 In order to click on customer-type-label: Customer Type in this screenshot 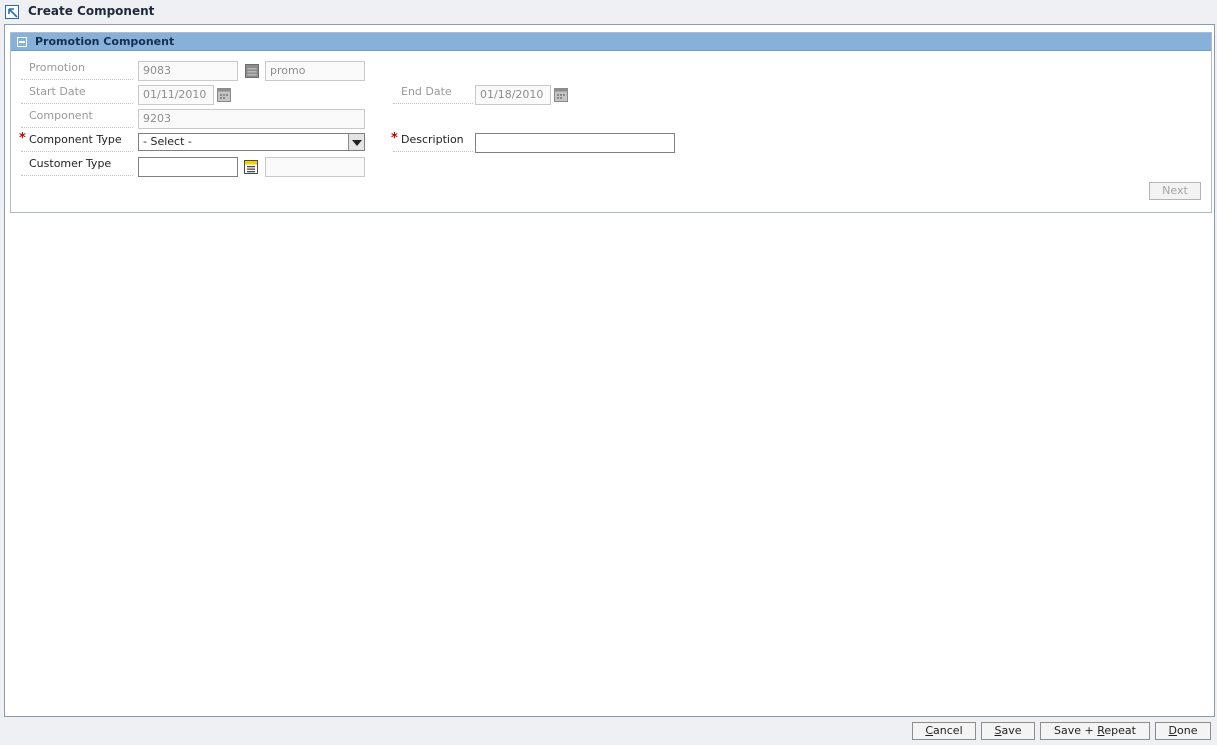, I will do `click(77, 166)`.